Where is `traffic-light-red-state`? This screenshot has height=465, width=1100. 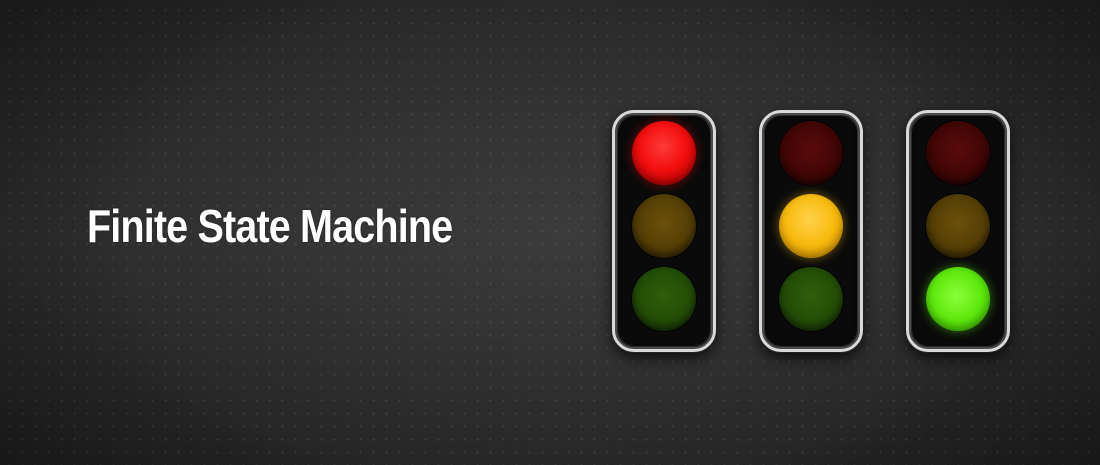
traffic-light-red-state is located at coordinates (664, 231).